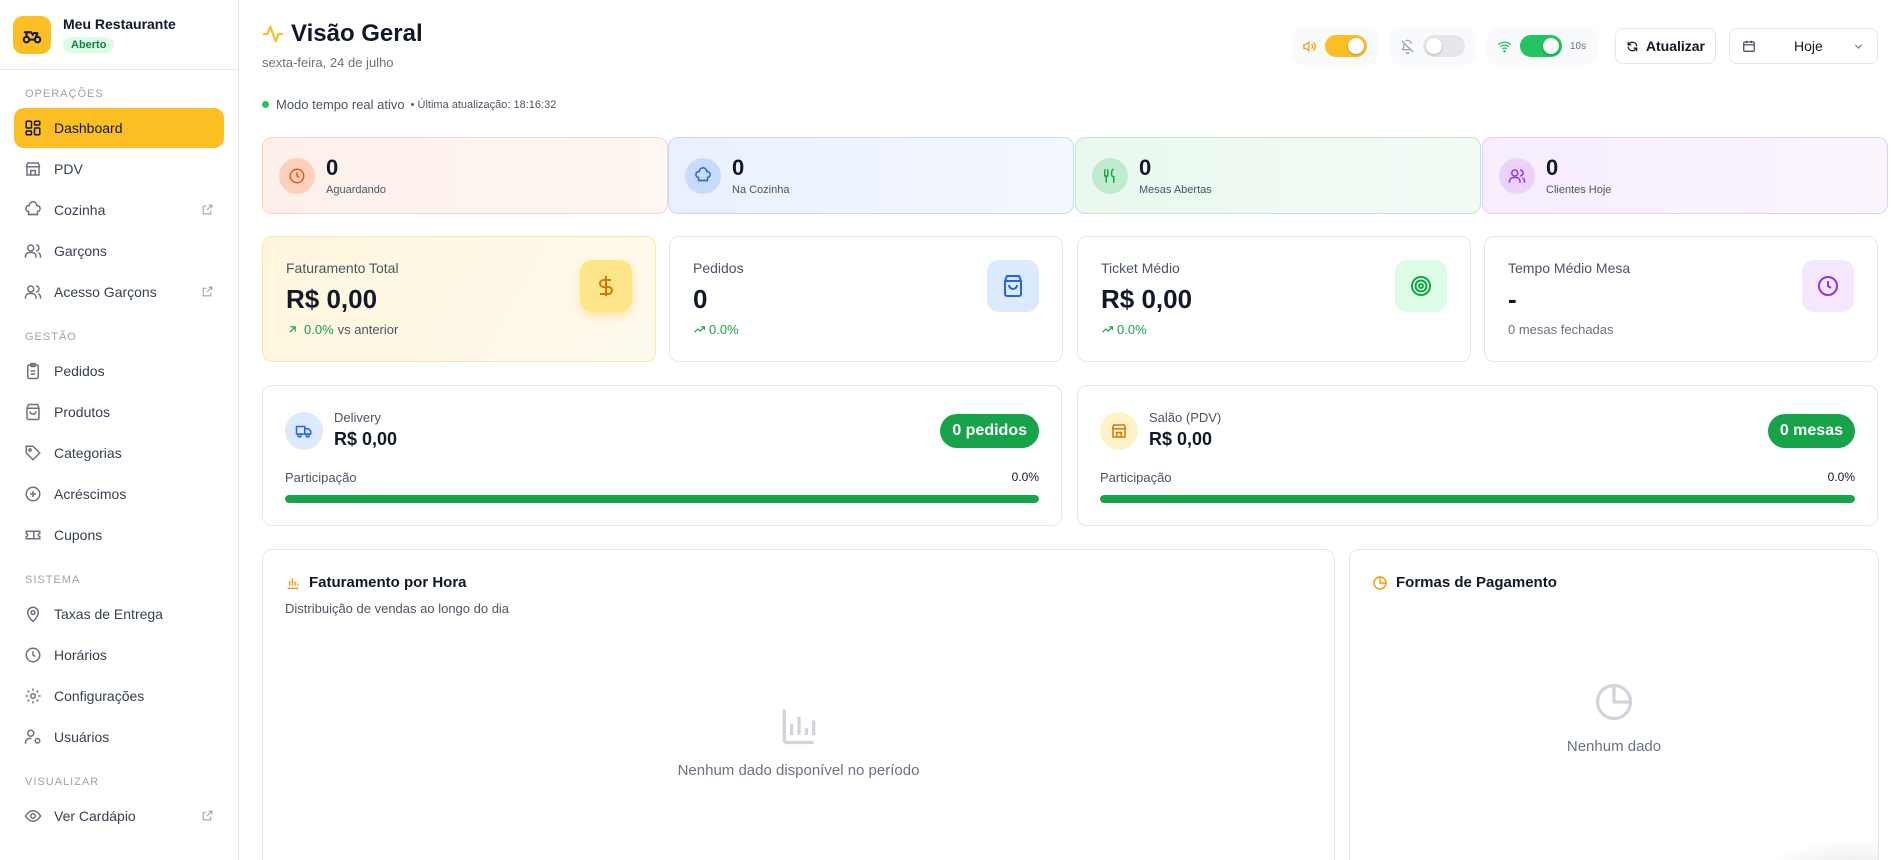 Image resolution: width=1897 pixels, height=860 pixels. Describe the element at coordinates (700, 299) in the screenshot. I see `kpi-value: 0` at that location.